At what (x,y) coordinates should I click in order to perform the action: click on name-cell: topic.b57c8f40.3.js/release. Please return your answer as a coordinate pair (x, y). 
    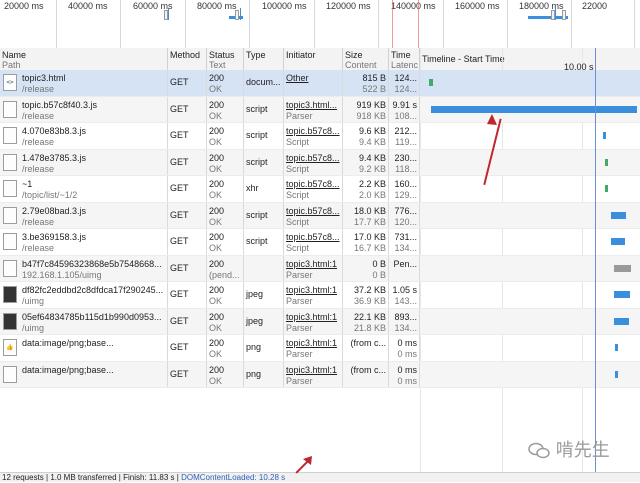
    Looking at the image, I should click on (84, 109).